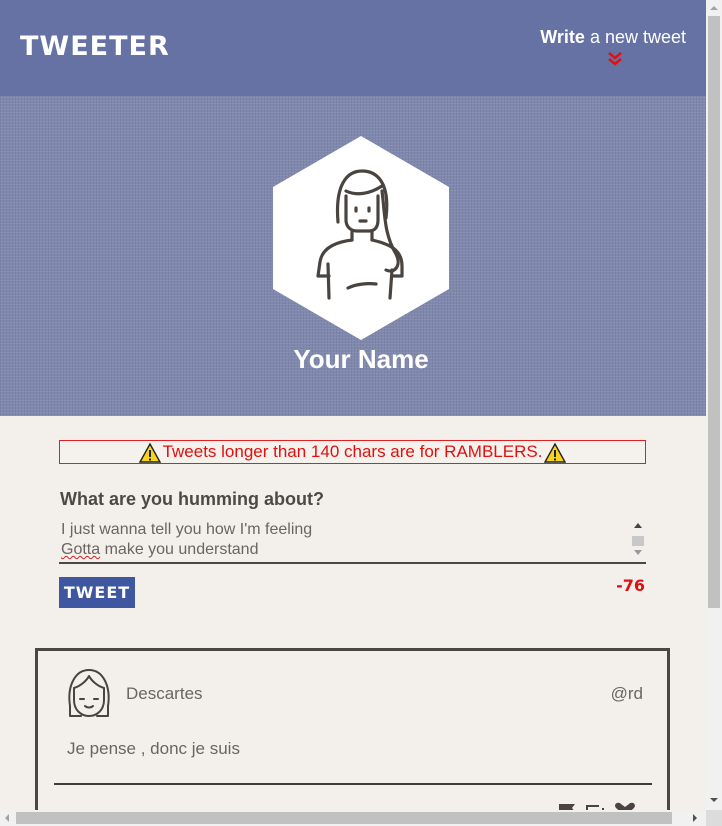 The height and width of the screenshot is (826, 722). I want to click on scrollbar-corner, so click(714, 818).